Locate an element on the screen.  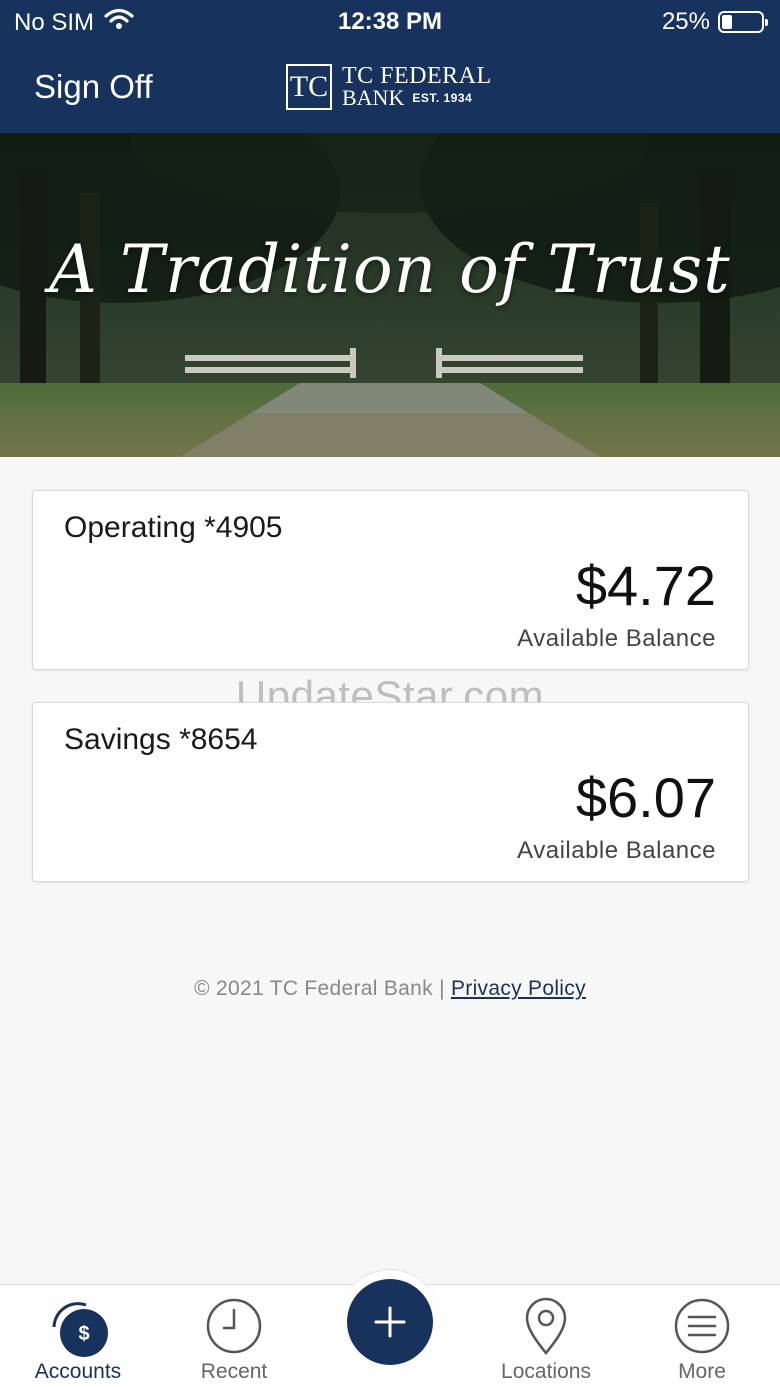
copyright-text: © 2021 TC Federal Bank | is located at coordinates (319, 988).